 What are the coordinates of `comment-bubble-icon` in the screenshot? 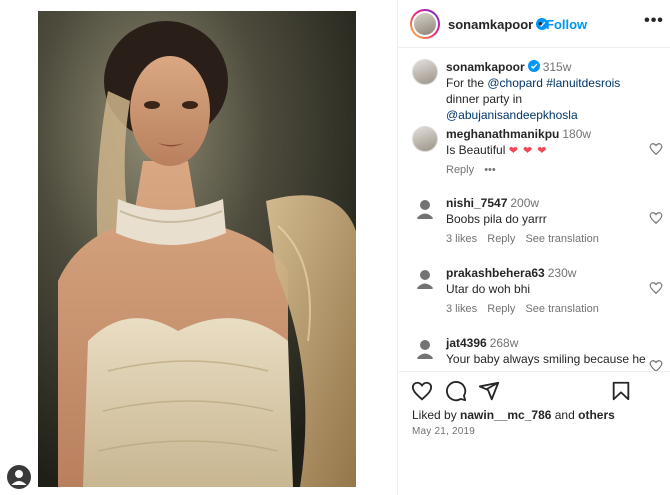 It's located at (456, 391).